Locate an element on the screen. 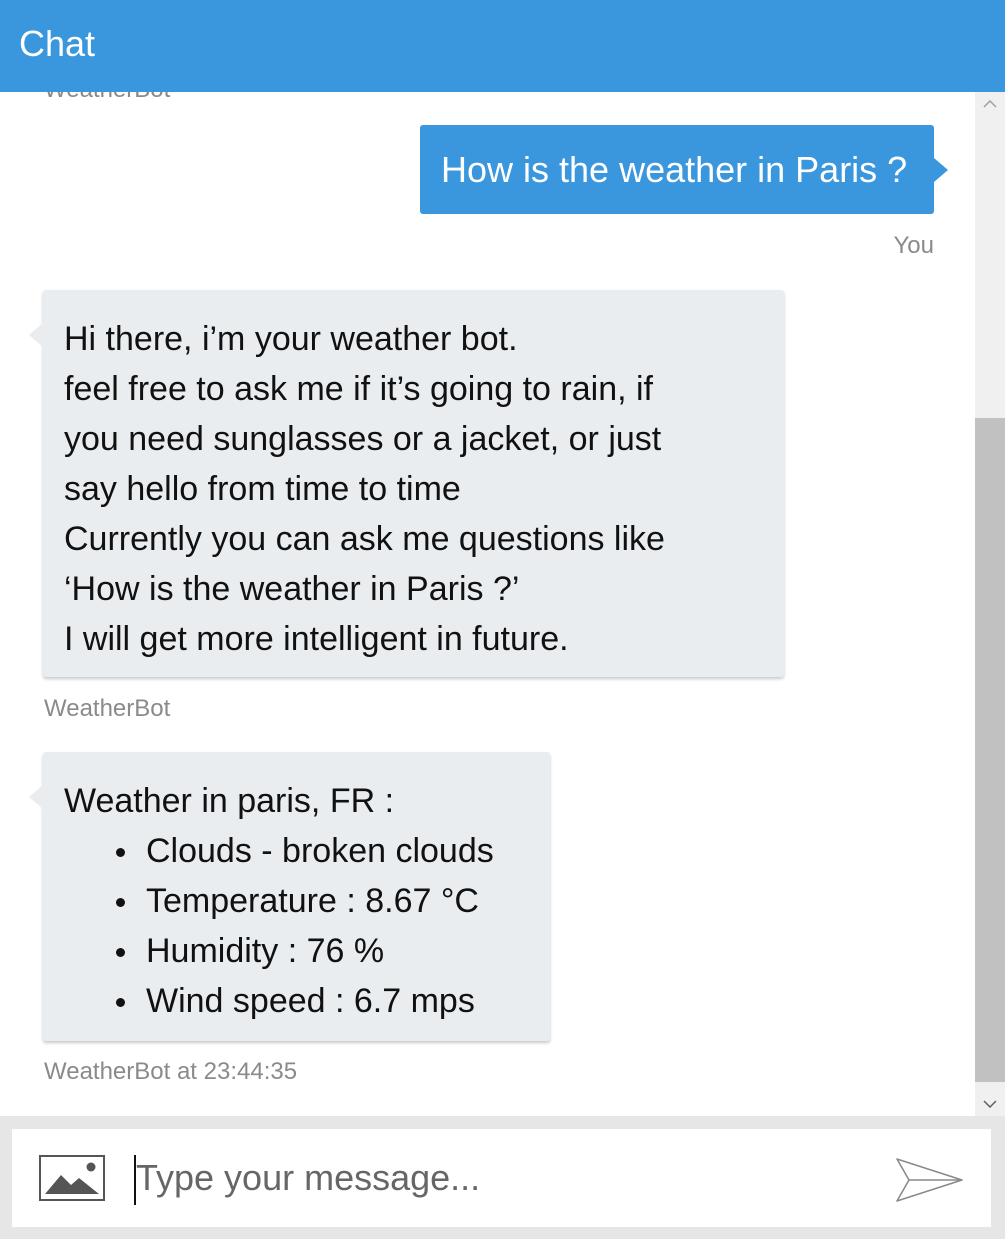 Image resolution: width=1005 pixels, height=1239 pixels. upload-image-button is located at coordinates (72, 1178).